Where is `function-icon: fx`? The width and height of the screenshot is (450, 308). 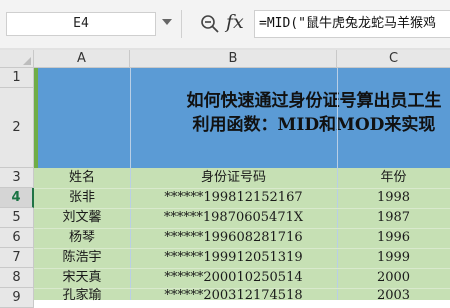
function-icon: fx is located at coordinates (235, 22).